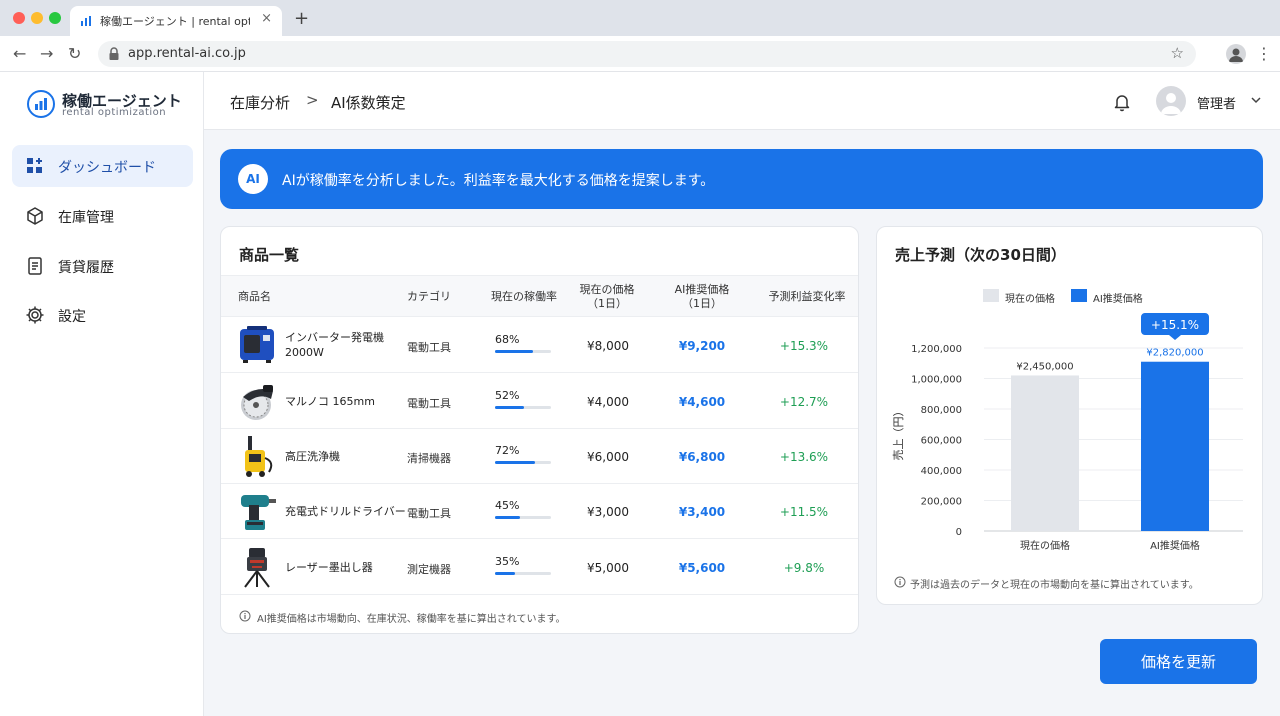 This screenshot has width=1280, height=716. Describe the element at coordinates (429, 458) in the screenshot. I see `product-category: 清掃機器` at that location.